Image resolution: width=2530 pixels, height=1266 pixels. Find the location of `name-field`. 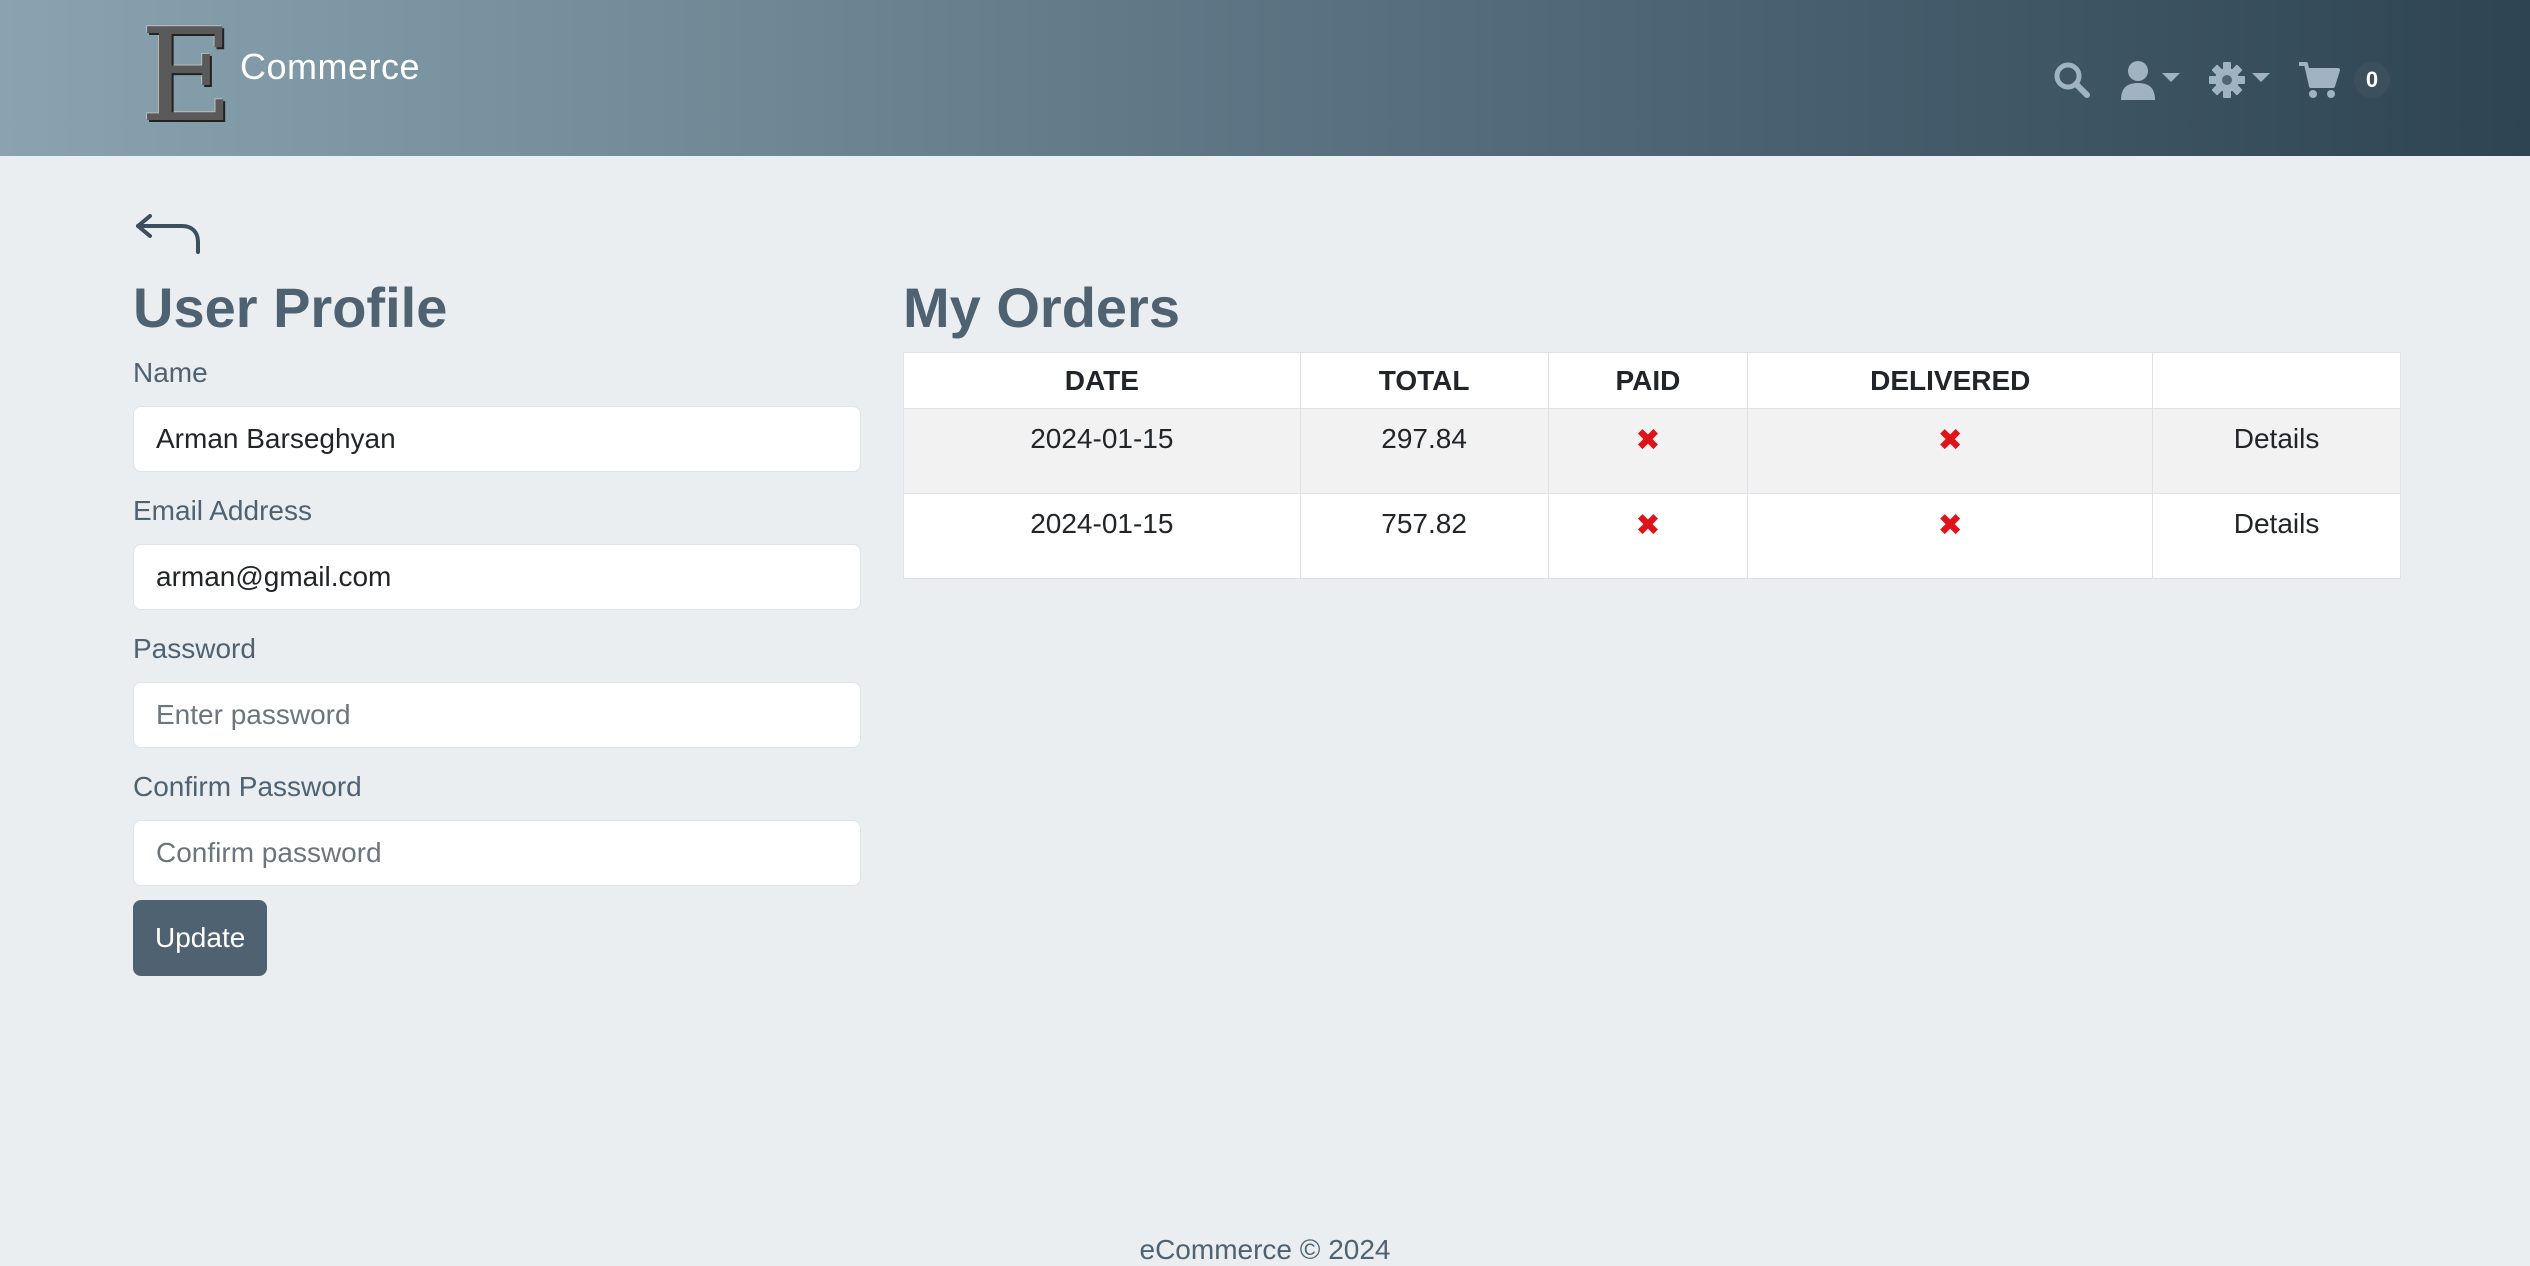

name-field is located at coordinates (497, 439).